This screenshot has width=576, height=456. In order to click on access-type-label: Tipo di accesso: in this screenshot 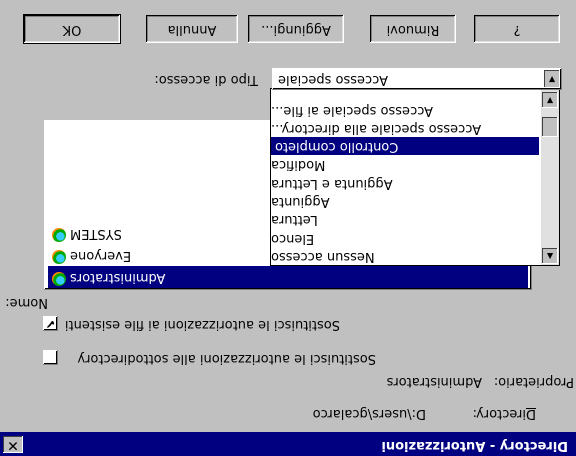, I will do `click(206, 79)`.